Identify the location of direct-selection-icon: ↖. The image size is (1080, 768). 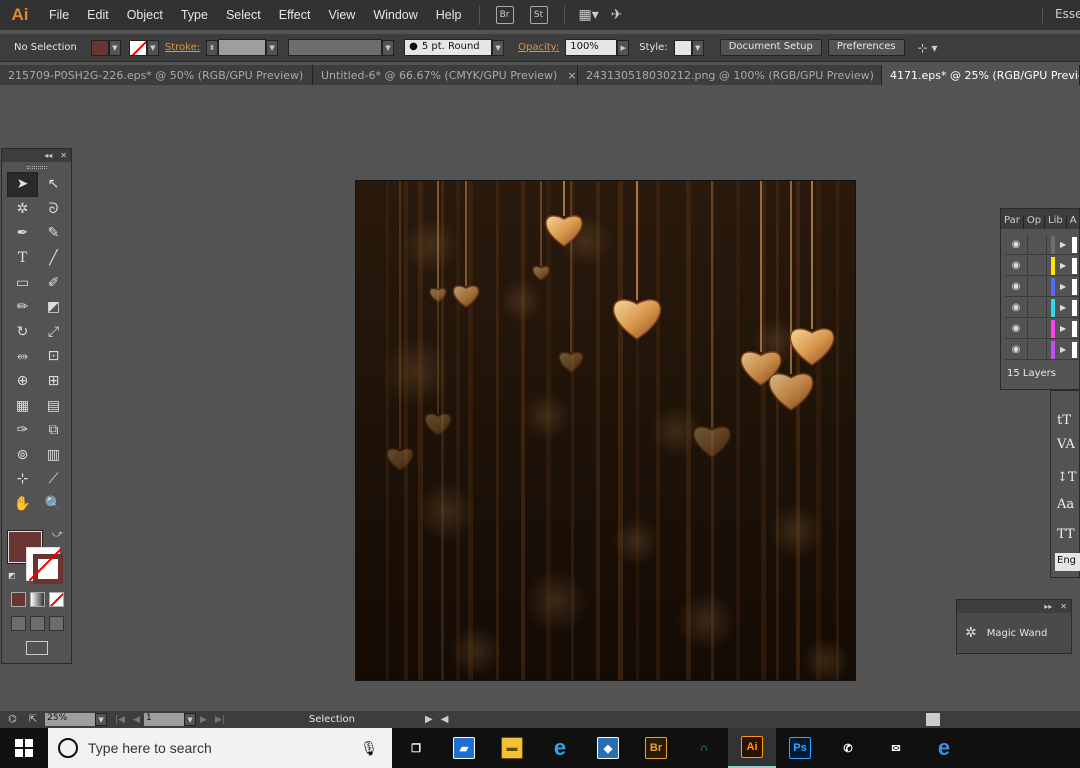
(53, 184).